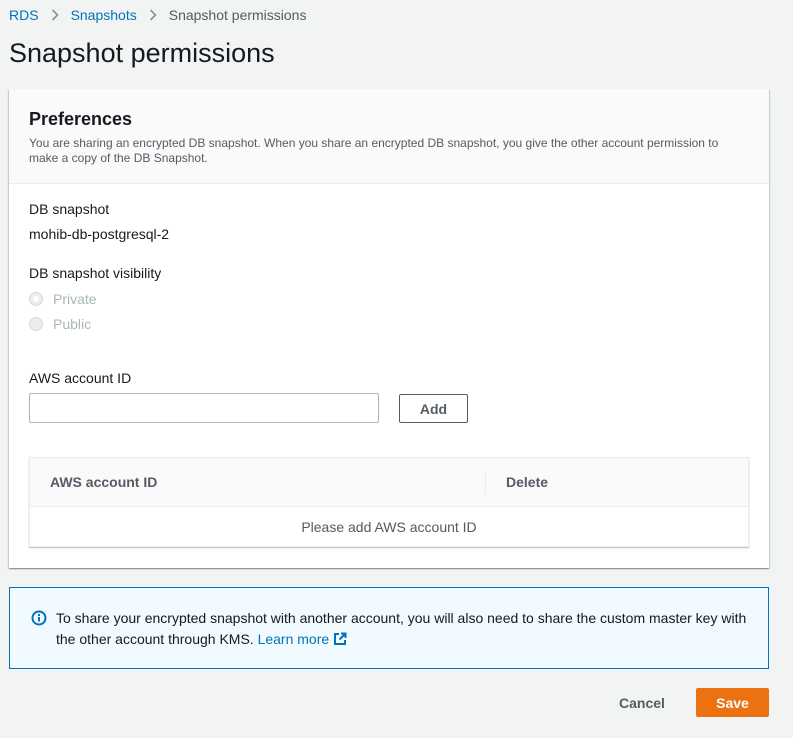  What do you see at coordinates (81, 119) in the screenshot?
I see `preferences-title: Preferences` at bounding box center [81, 119].